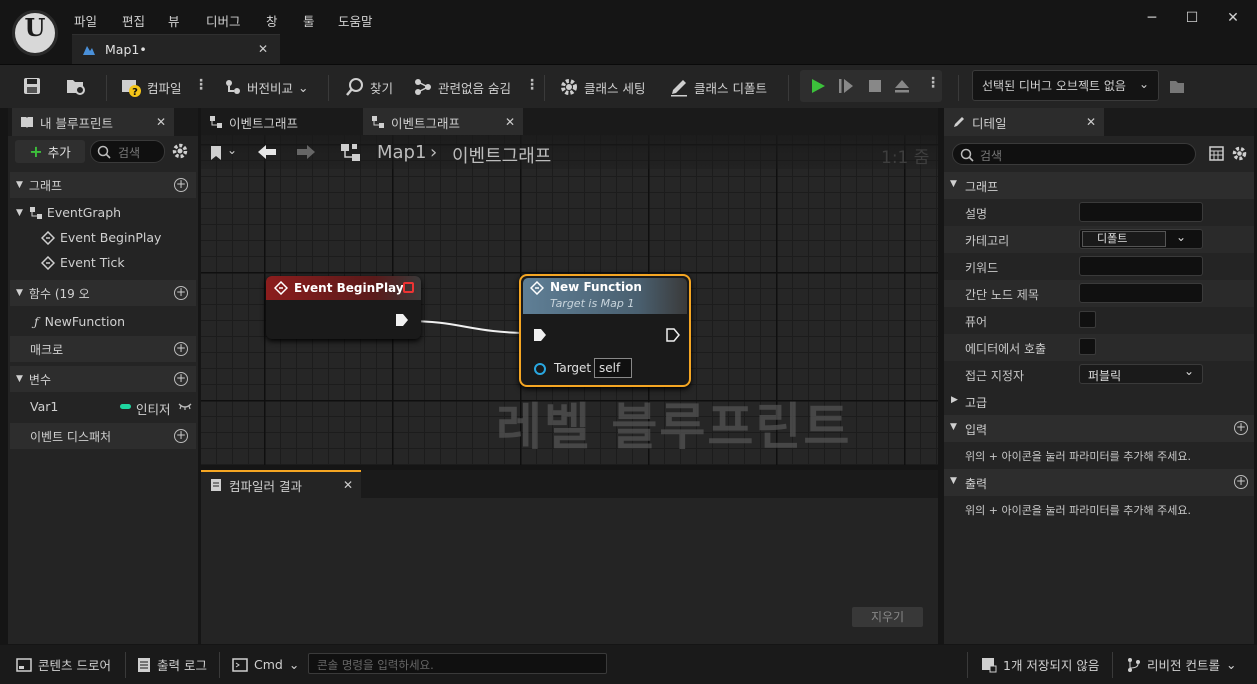 This screenshot has height=684, width=1257. Describe the element at coordinates (127, 151) in the screenshot. I see `blueprint-search-input: 검색` at that location.